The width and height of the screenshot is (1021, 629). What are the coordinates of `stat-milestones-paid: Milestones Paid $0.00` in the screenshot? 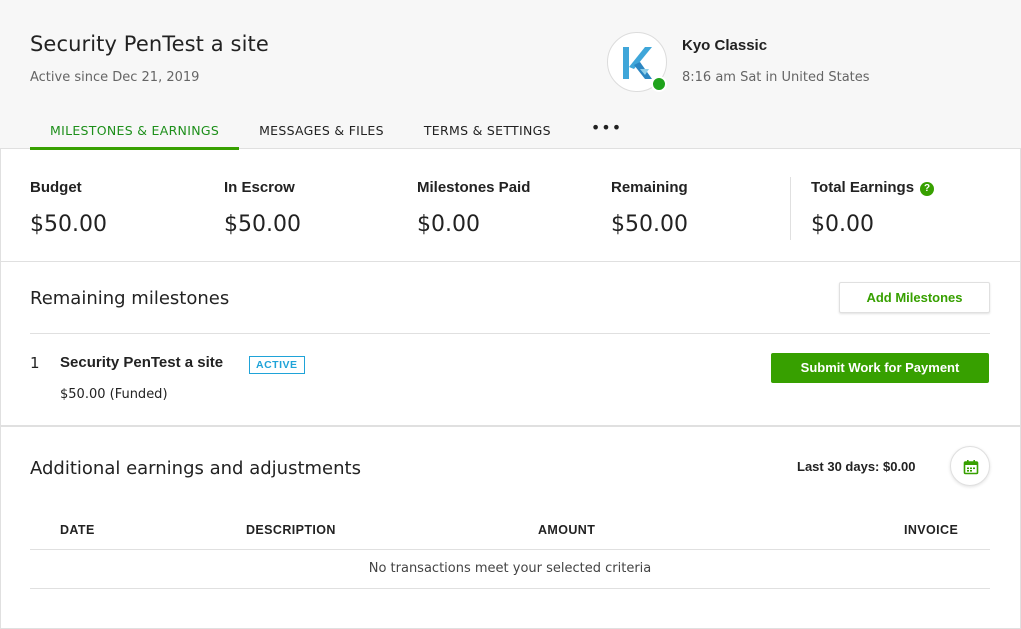 It's located at (473, 208).